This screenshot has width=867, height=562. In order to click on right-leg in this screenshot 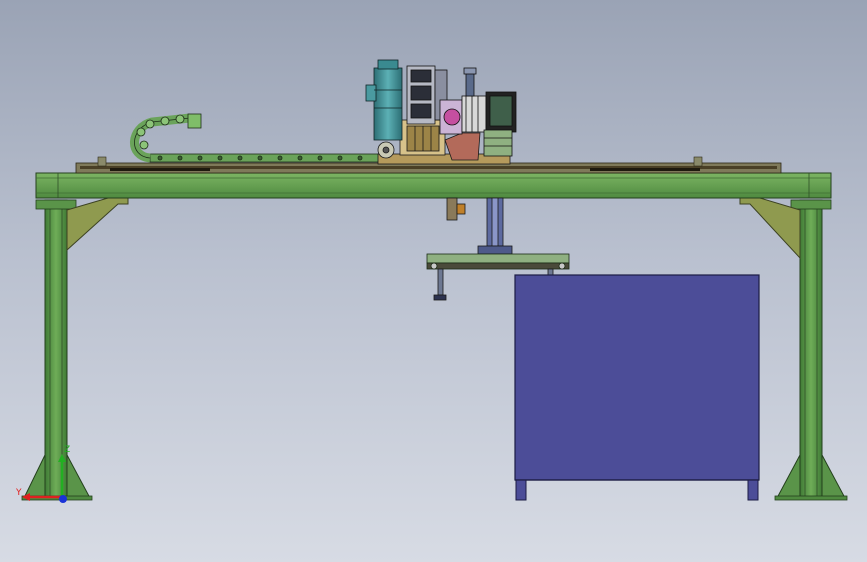, I will do `click(811, 350)`.